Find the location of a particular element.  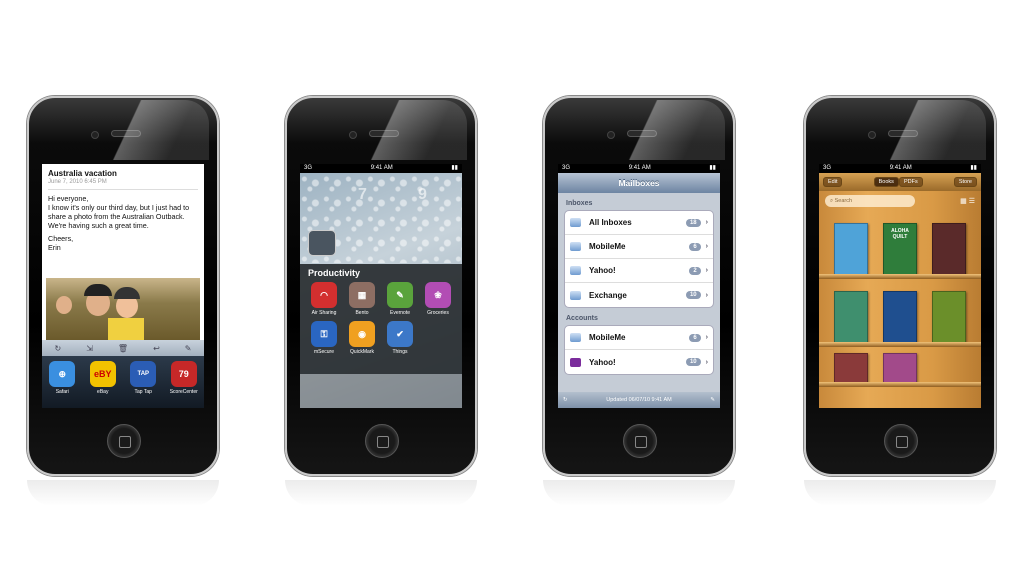

app-label: eBay is located at coordinates (103, 392).